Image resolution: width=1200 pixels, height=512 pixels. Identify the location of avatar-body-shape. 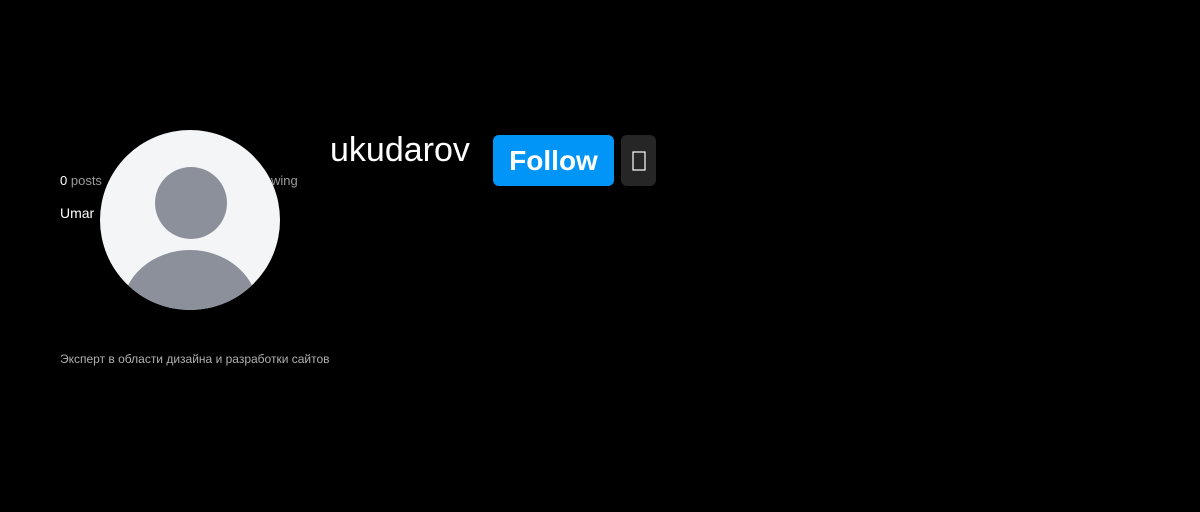
(190, 280).